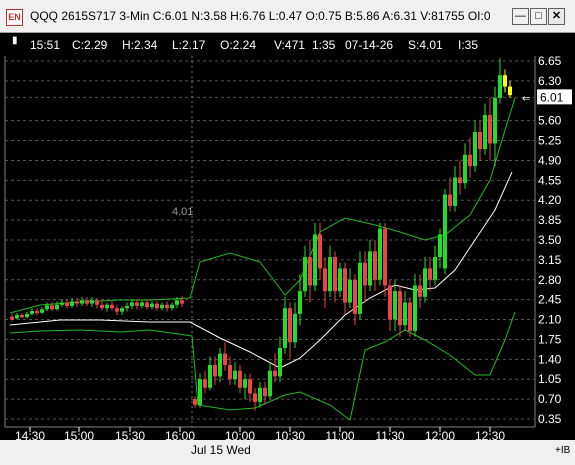 This screenshot has height=465, width=575. Describe the element at coordinates (550, 260) in the screenshot. I see `price-axis-label: 3.15` at that location.